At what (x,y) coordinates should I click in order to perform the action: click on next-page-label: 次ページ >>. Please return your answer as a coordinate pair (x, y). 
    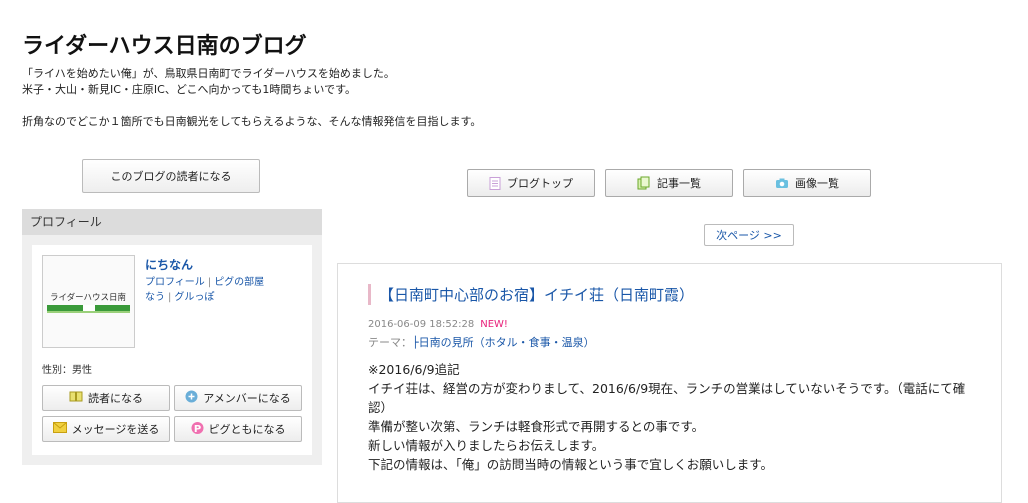
    Looking at the image, I should click on (749, 235).